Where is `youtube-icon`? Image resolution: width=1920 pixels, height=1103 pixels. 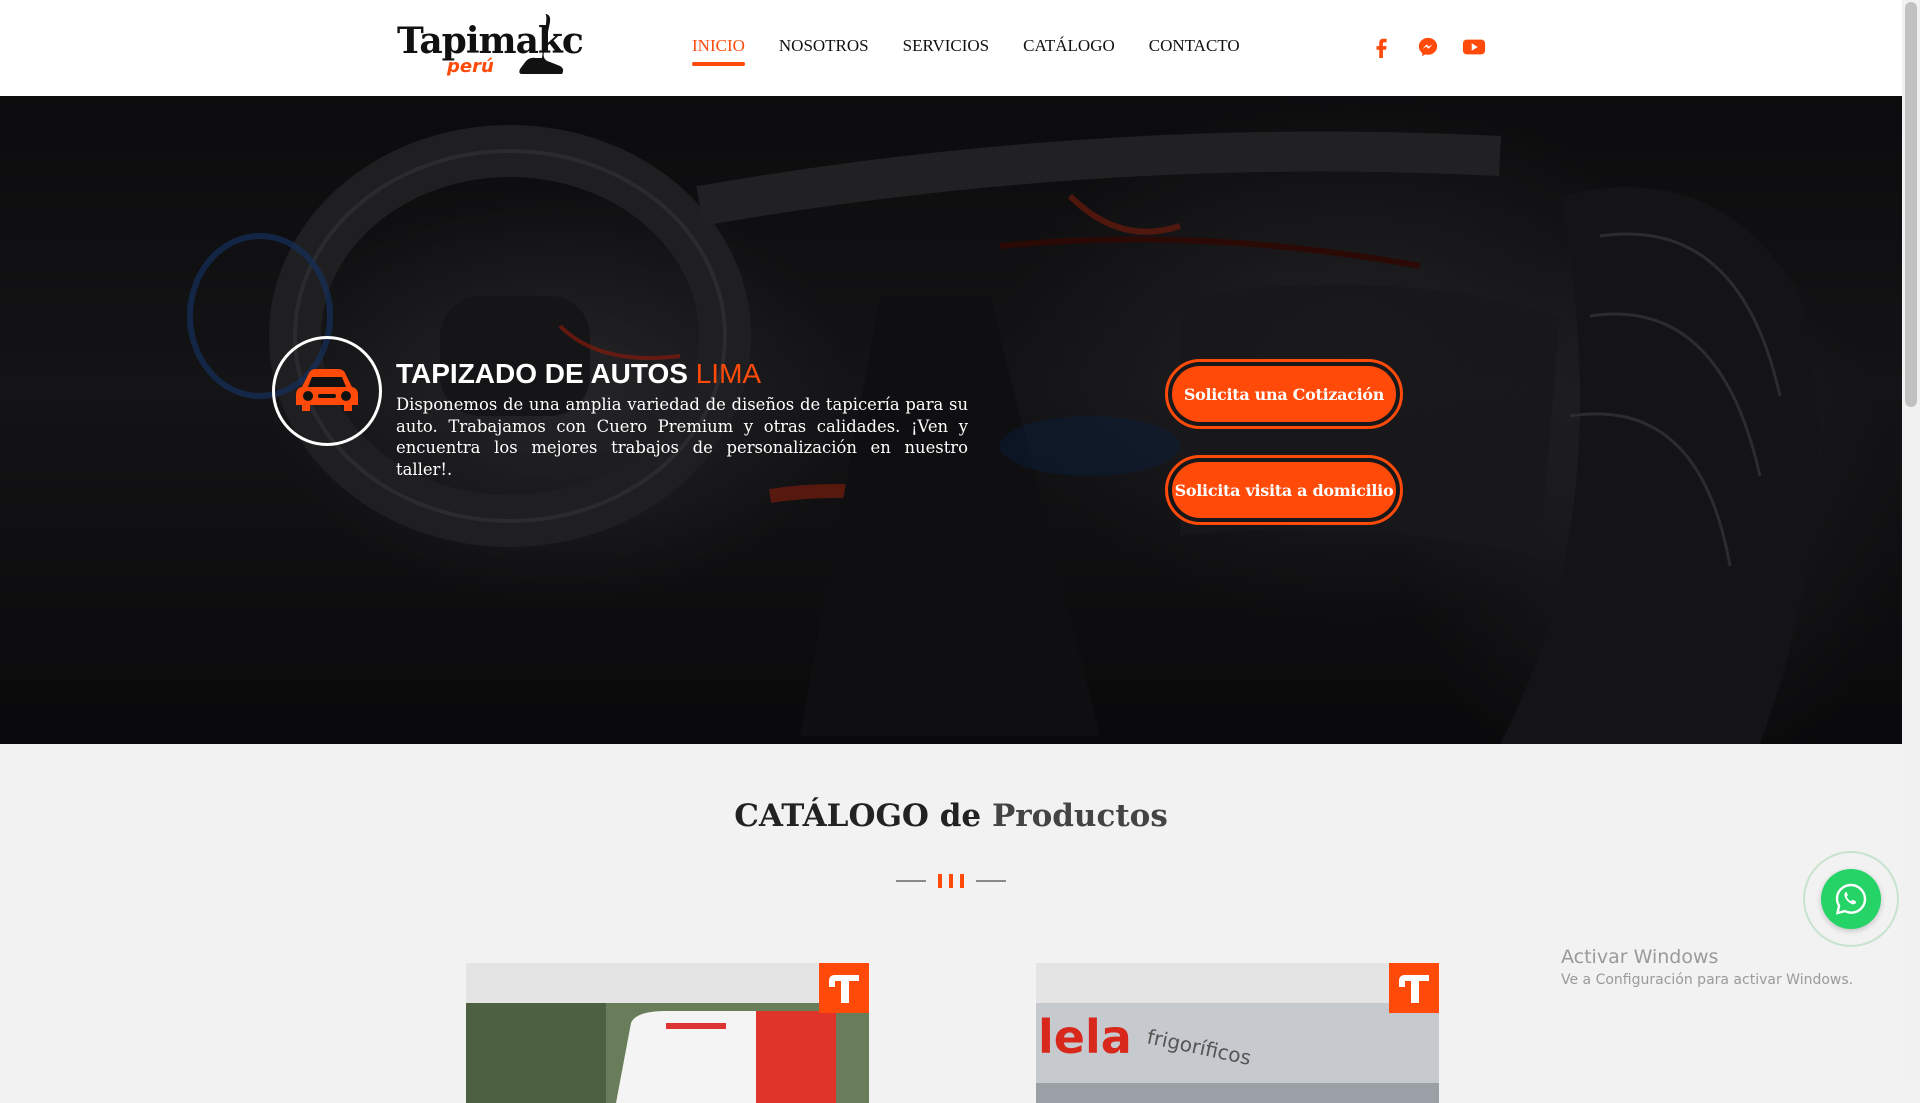
youtube-icon is located at coordinates (1474, 47).